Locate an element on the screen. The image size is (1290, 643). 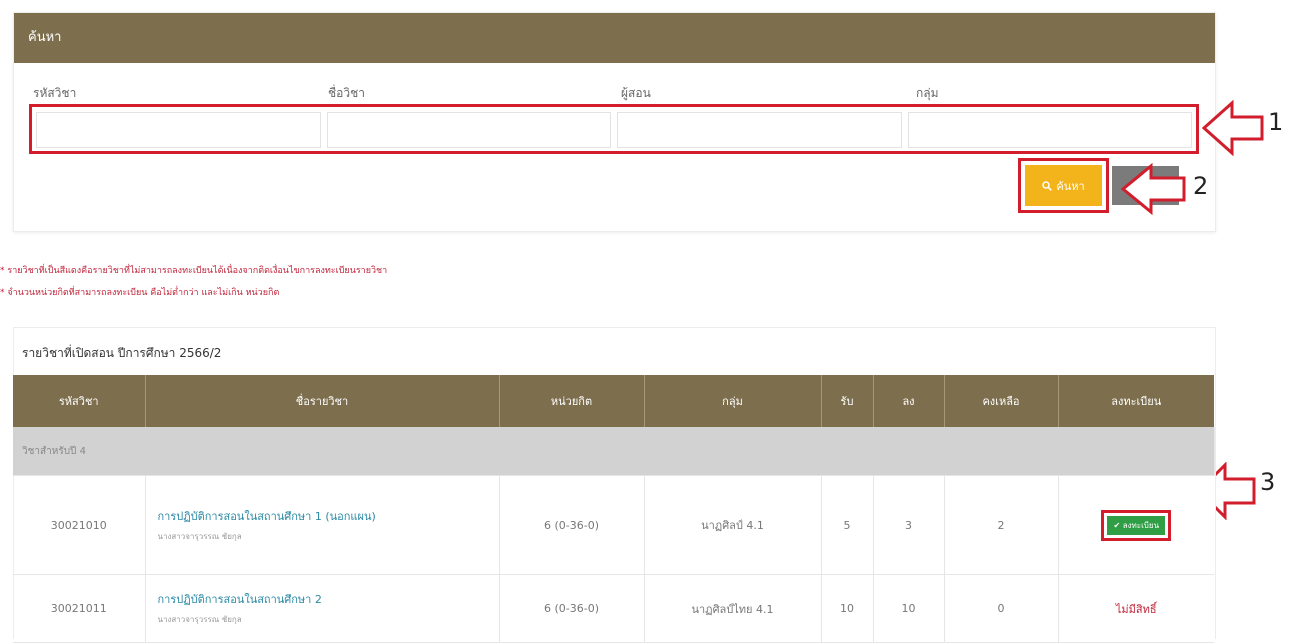
label-instructor: ผู้สอน is located at coordinates (636, 93).